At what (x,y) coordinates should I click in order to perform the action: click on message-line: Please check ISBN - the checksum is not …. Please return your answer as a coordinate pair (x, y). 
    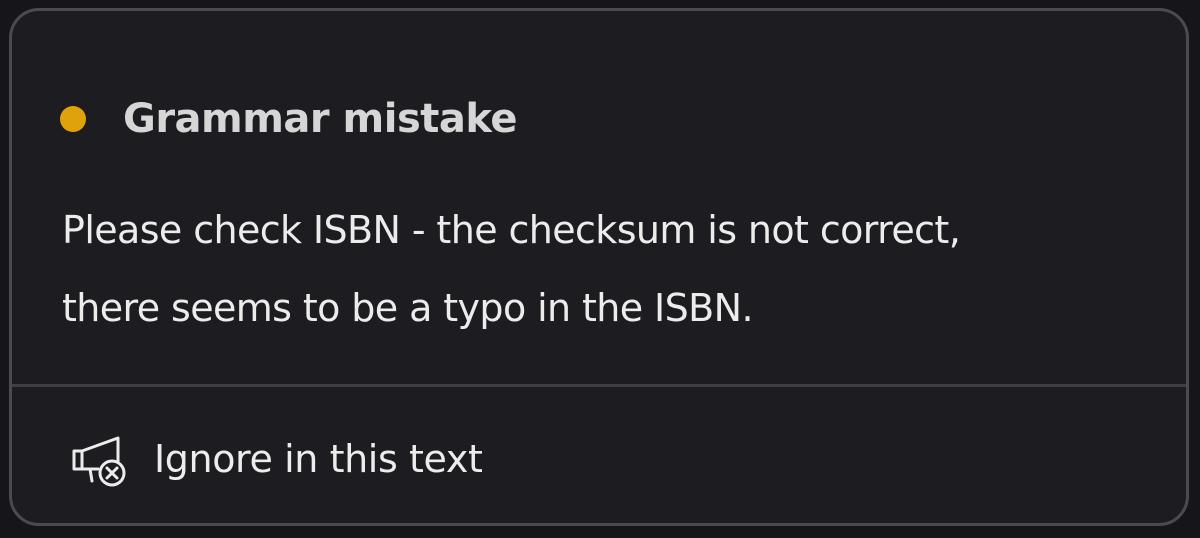
    Looking at the image, I should click on (511, 230).